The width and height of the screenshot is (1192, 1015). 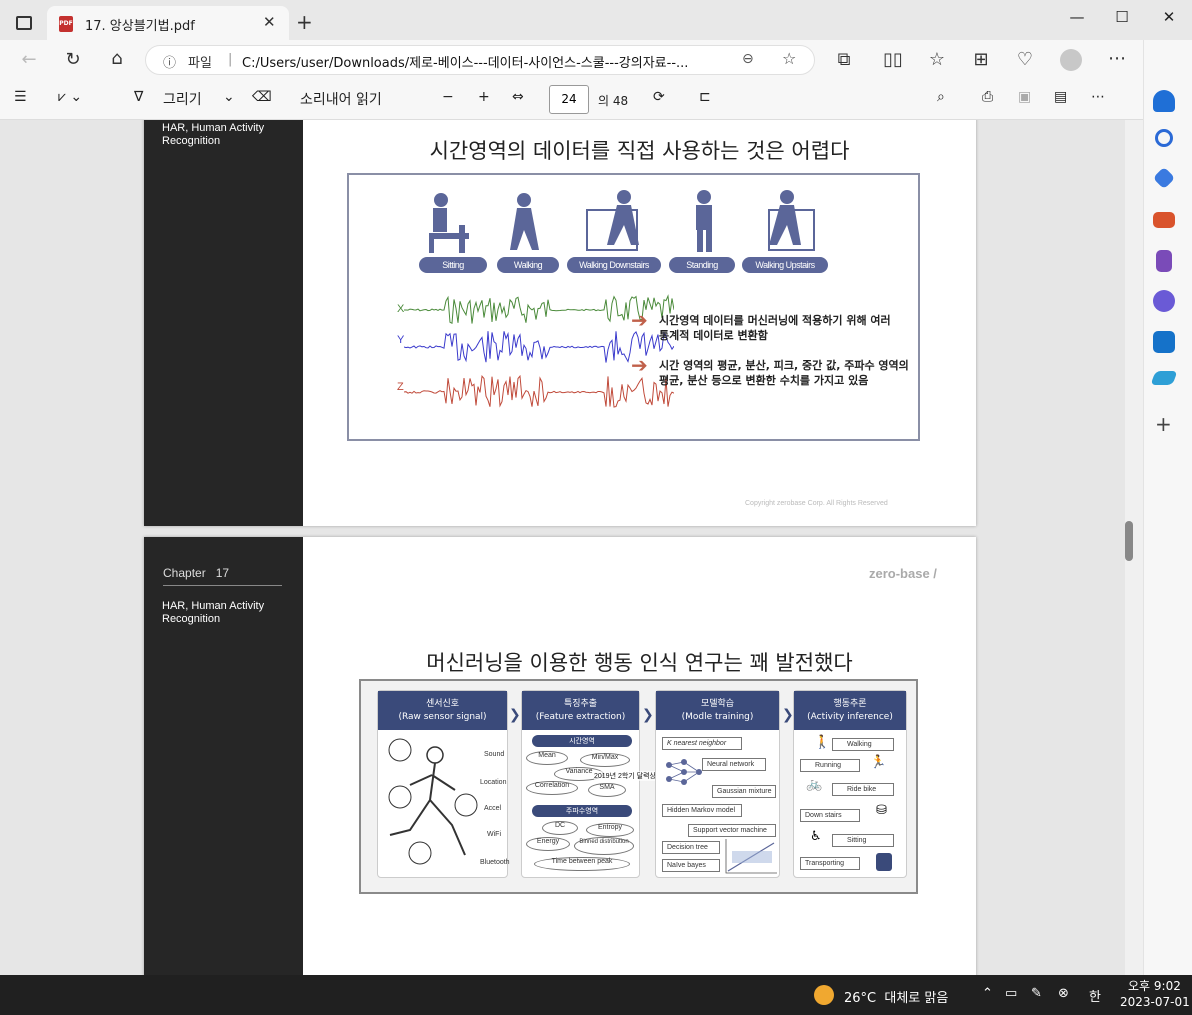 What do you see at coordinates (863, 840) in the screenshot?
I see `activity-sitting: Sitting` at bounding box center [863, 840].